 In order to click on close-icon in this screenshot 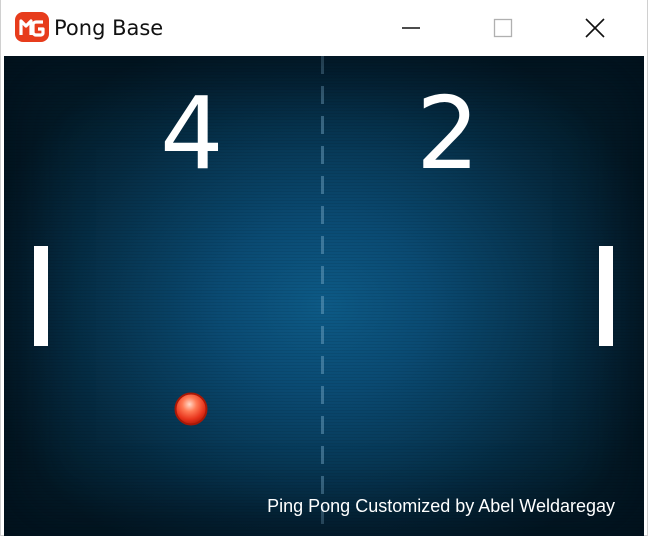, I will do `click(595, 28)`.